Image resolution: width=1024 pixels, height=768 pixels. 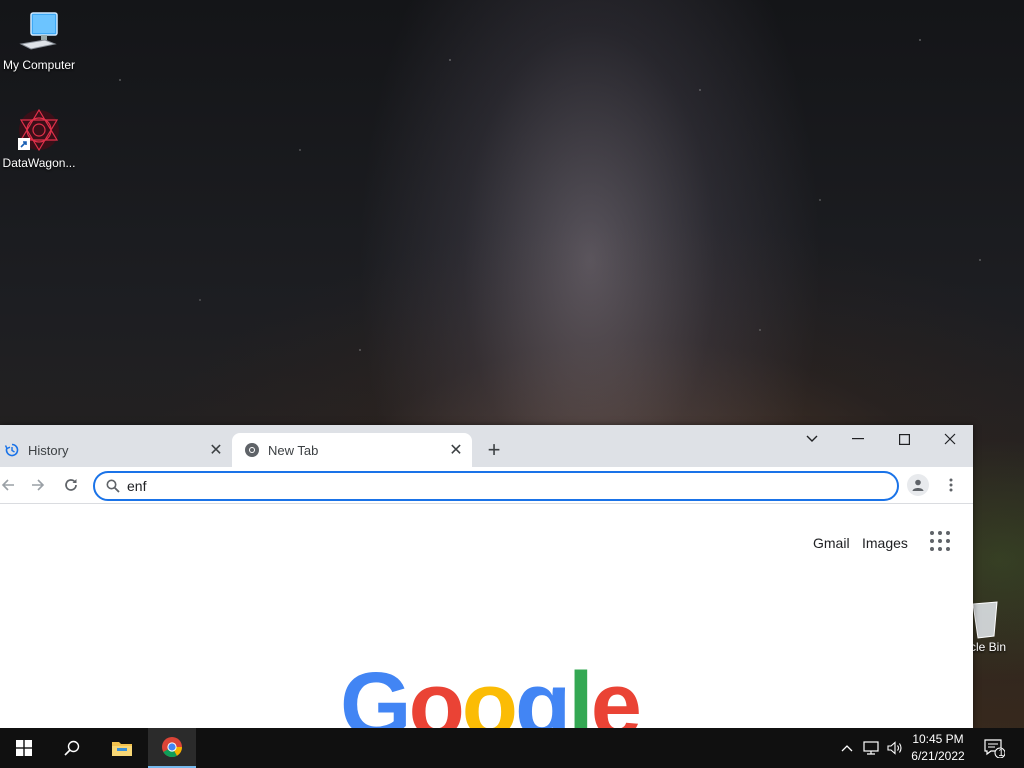 I want to click on maximize-icon, so click(x=904, y=439).